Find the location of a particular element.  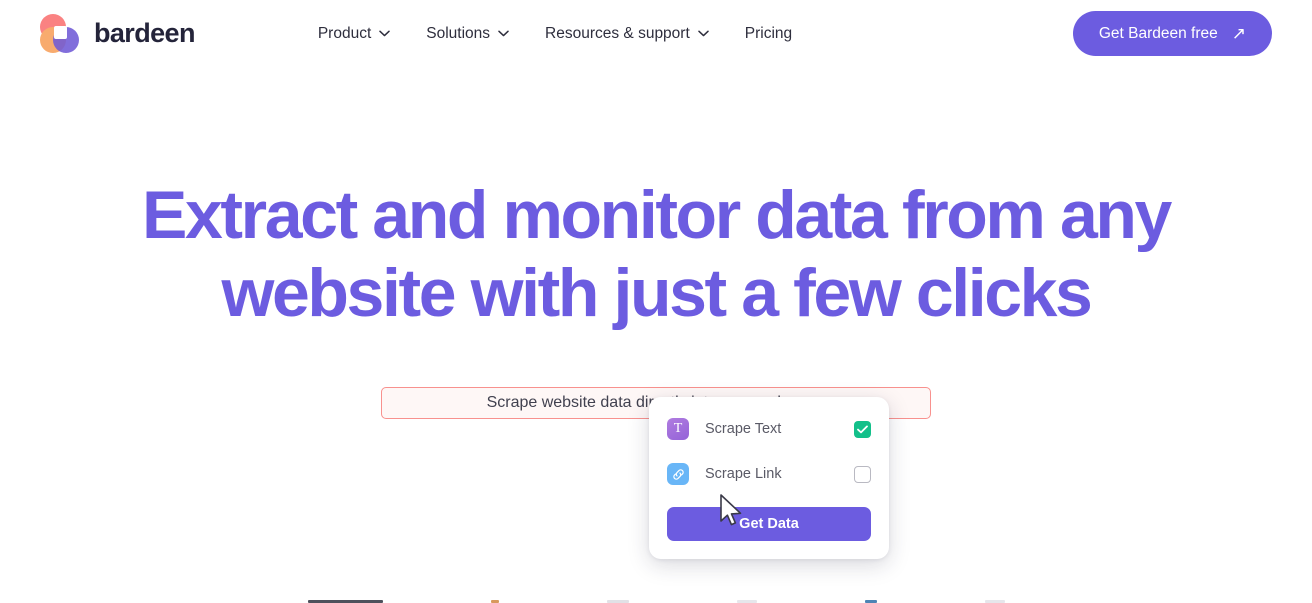

headline-line-2: website with just a few clicks is located at coordinates (657, 292).